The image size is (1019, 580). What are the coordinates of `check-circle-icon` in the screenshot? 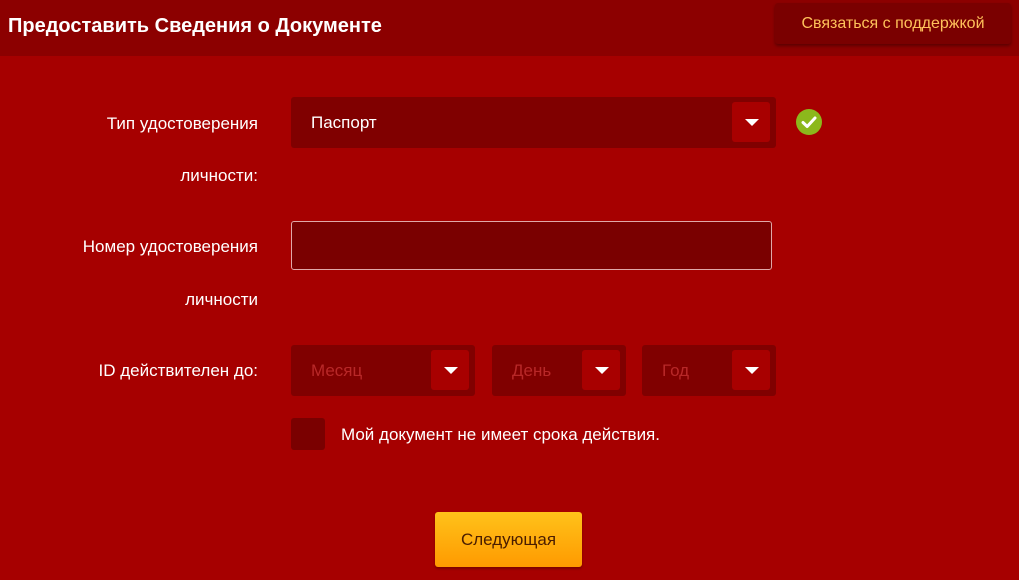 It's located at (809, 122).